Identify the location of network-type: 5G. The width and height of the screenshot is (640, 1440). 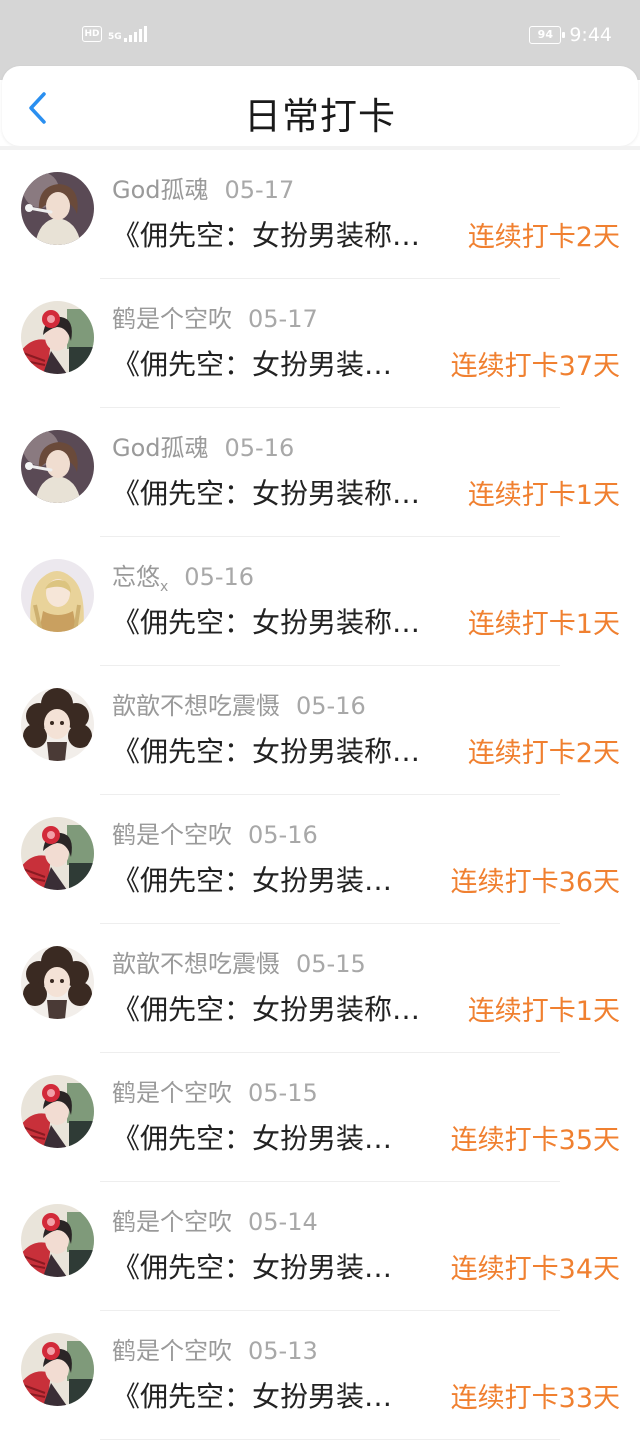
(115, 37).